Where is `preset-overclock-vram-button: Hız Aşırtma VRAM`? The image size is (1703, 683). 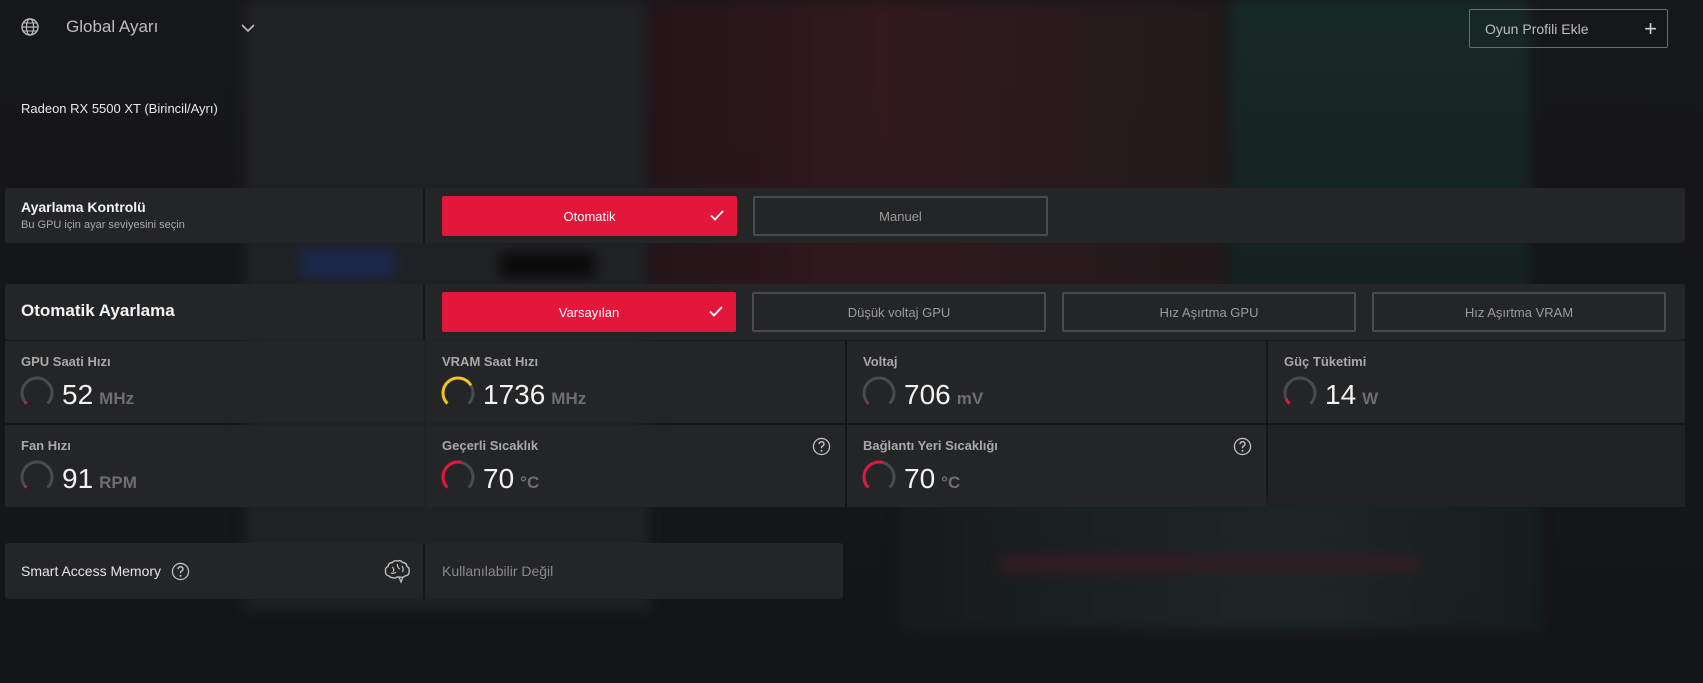
preset-overclock-vram-button: Hız Aşırtma VRAM is located at coordinates (1519, 312).